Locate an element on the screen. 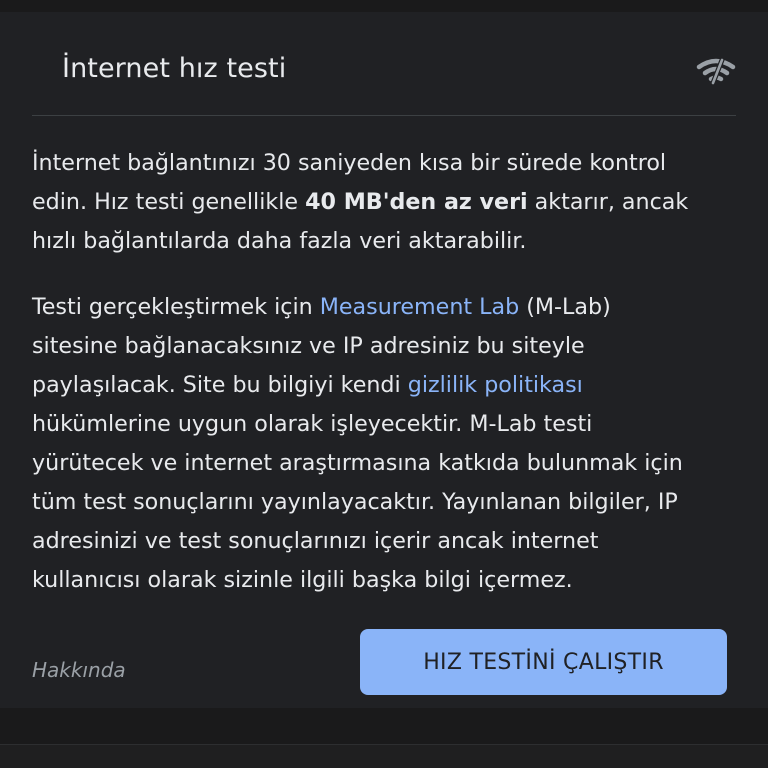  top-strip is located at coordinates (384, 6).